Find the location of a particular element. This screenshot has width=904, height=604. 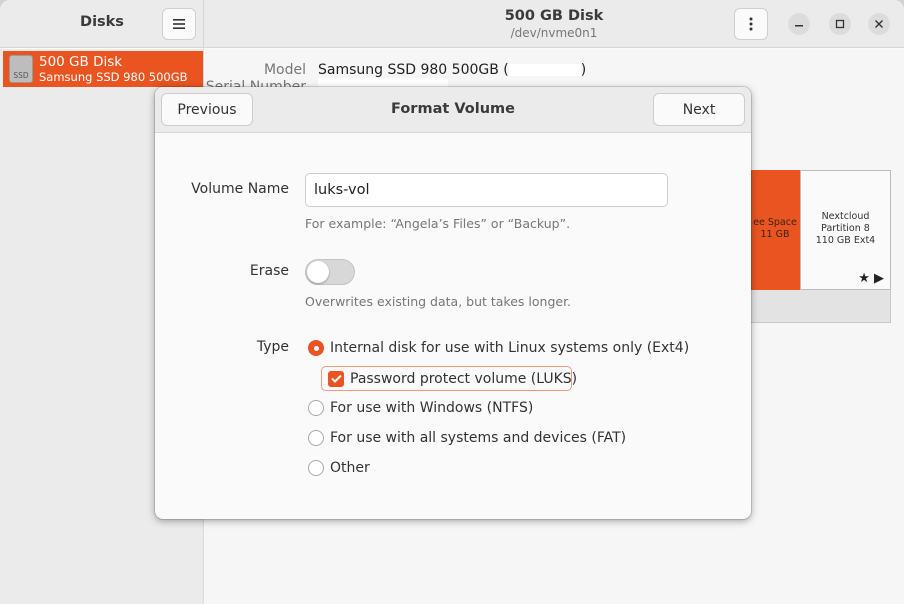

volume-name-input: luks-vol is located at coordinates (486, 190).